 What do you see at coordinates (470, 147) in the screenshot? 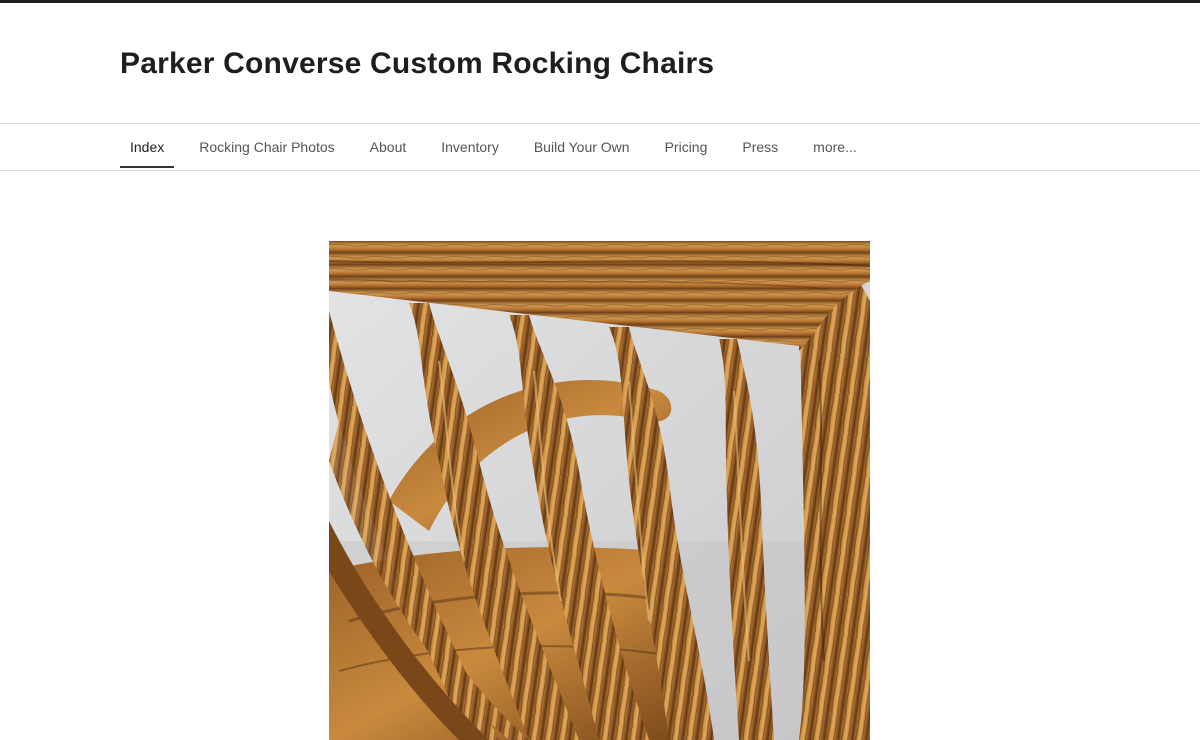
I see `nav-item-inventory: Inventory` at bounding box center [470, 147].